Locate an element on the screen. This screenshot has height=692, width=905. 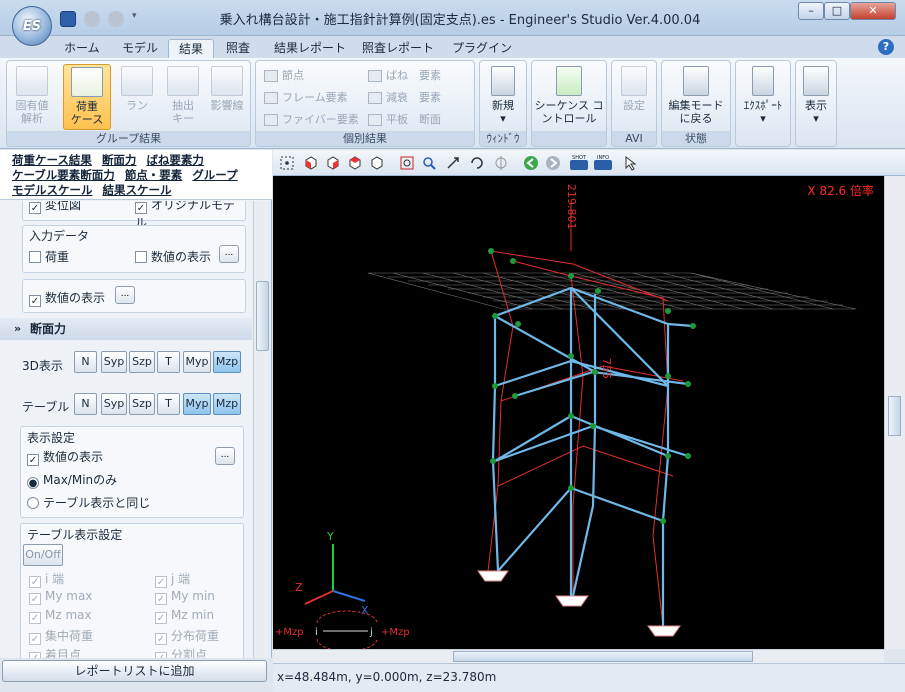
select-all-icon is located at coordinates (287, 163).